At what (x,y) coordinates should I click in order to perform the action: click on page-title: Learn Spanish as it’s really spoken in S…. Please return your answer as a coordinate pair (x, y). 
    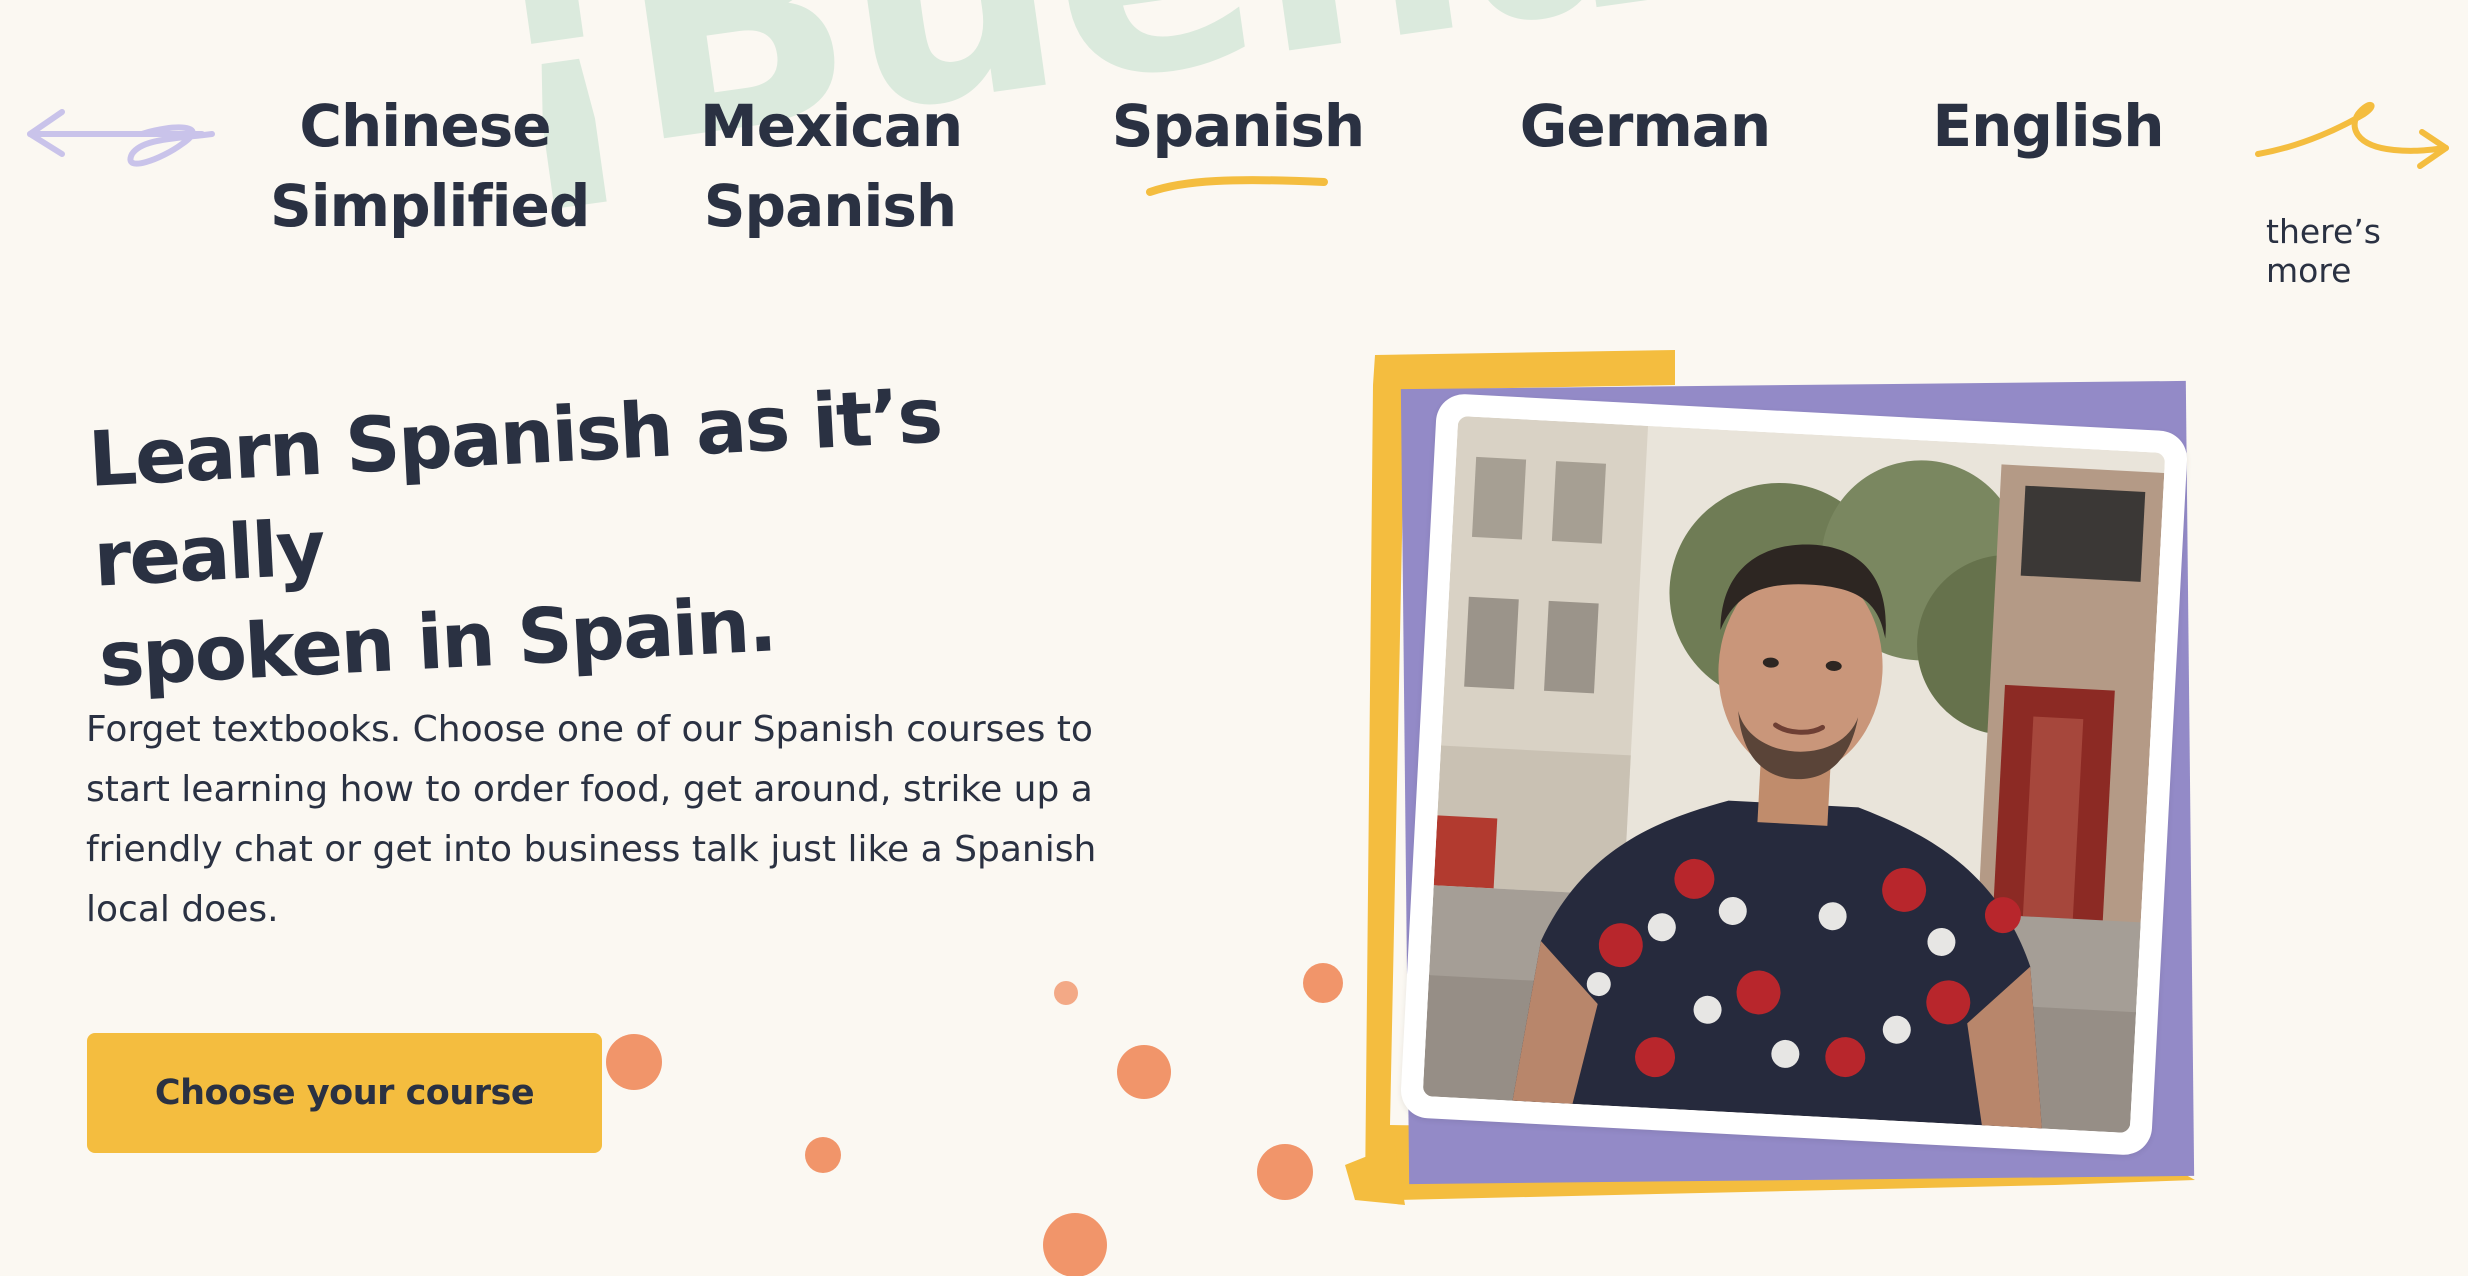
    Looking at the image, I should click on (618, 532).